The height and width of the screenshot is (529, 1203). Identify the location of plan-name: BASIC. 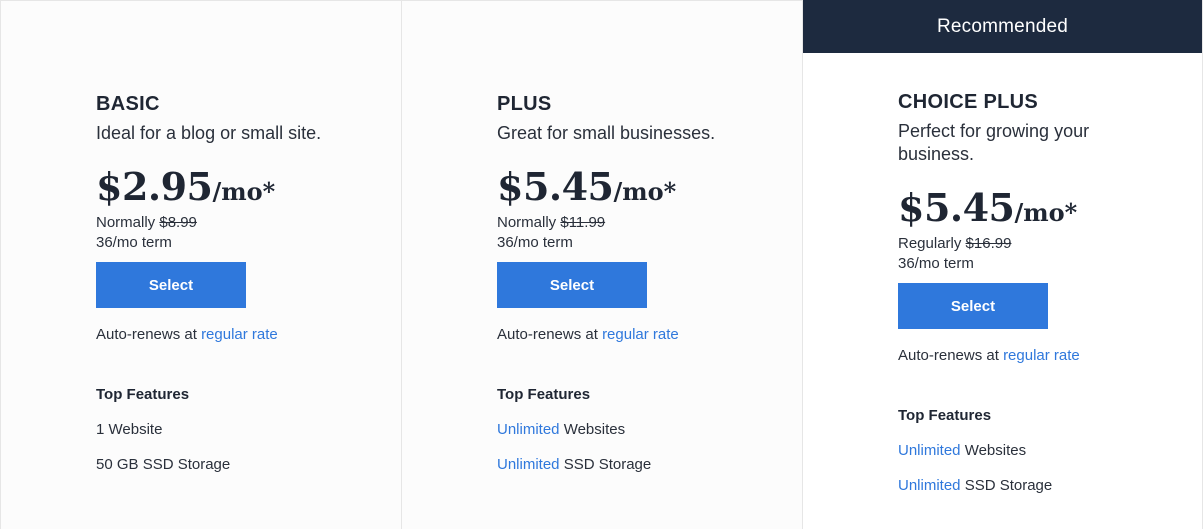
(128, 104).